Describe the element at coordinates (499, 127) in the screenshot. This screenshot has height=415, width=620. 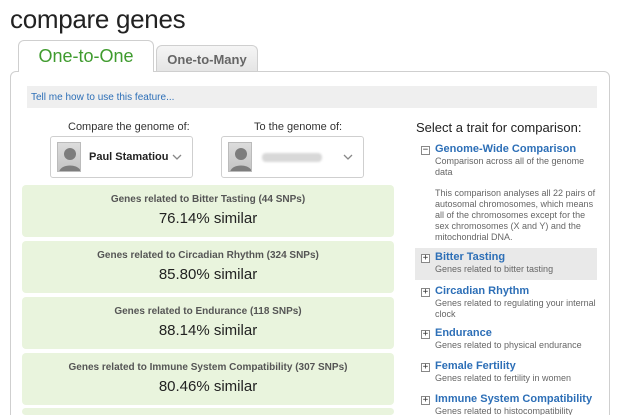
I see `trait-panel-heading: Select a trait for comparison:` at that location.